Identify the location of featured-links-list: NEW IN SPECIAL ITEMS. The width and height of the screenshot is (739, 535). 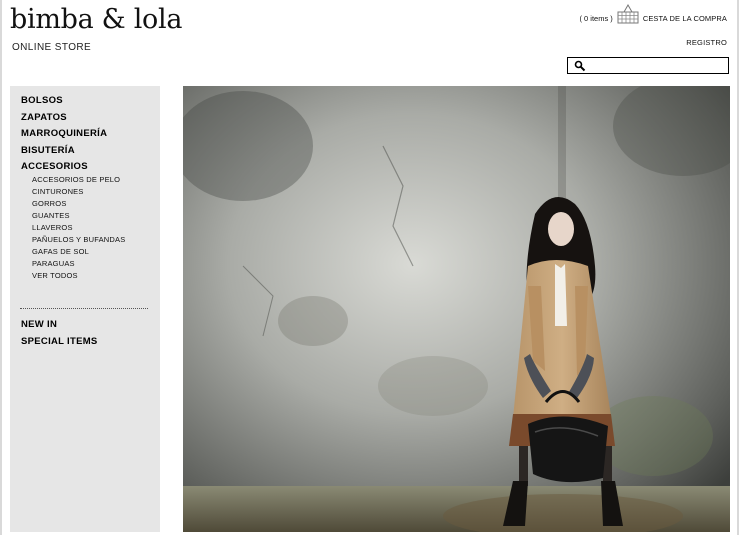
(59, 333).